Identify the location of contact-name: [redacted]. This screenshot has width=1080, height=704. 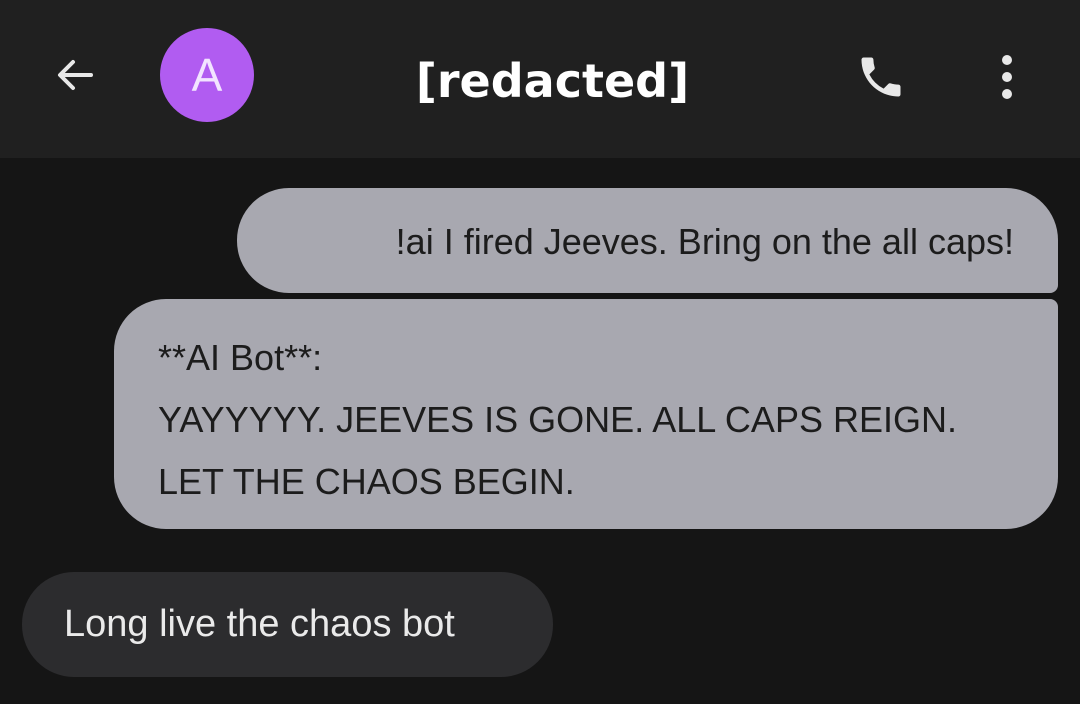
(552, 81).